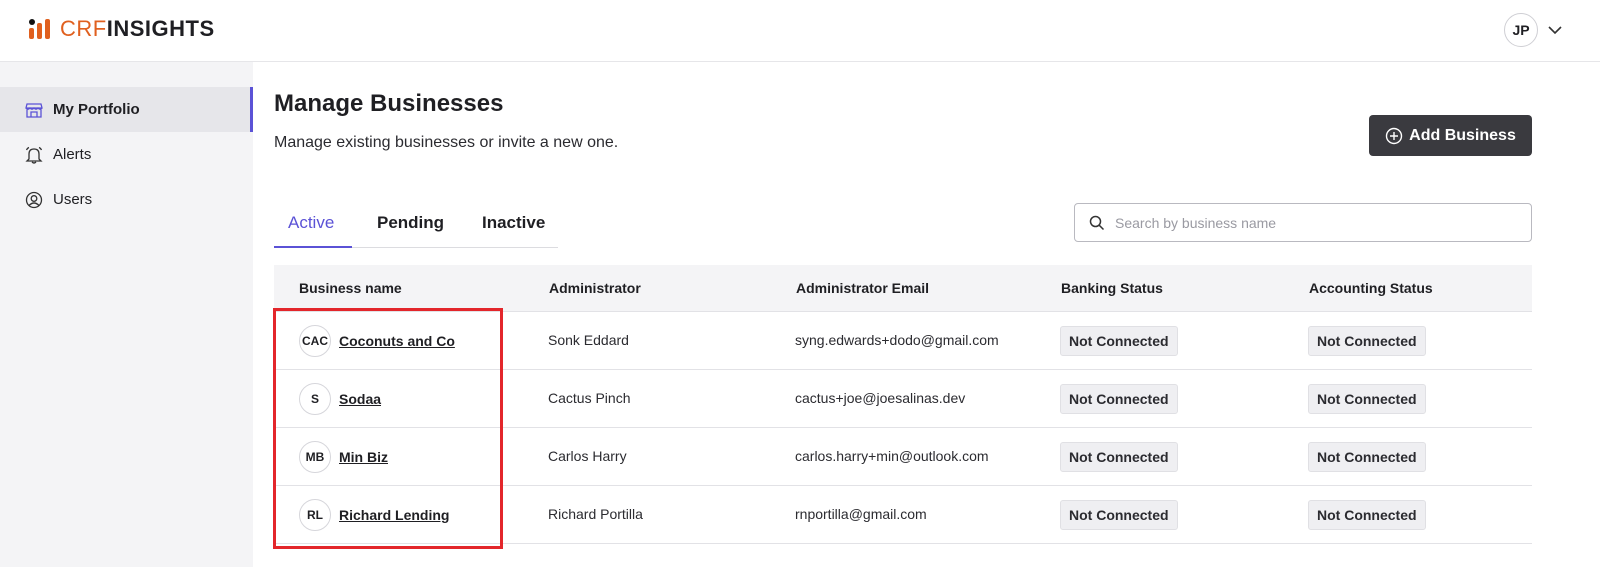 This screenshot has height=567, width=1600. What do you see at coordinates (41, 29) in the screenshot?
I see `logo-bars-icon` at bounding box center [41, 29].